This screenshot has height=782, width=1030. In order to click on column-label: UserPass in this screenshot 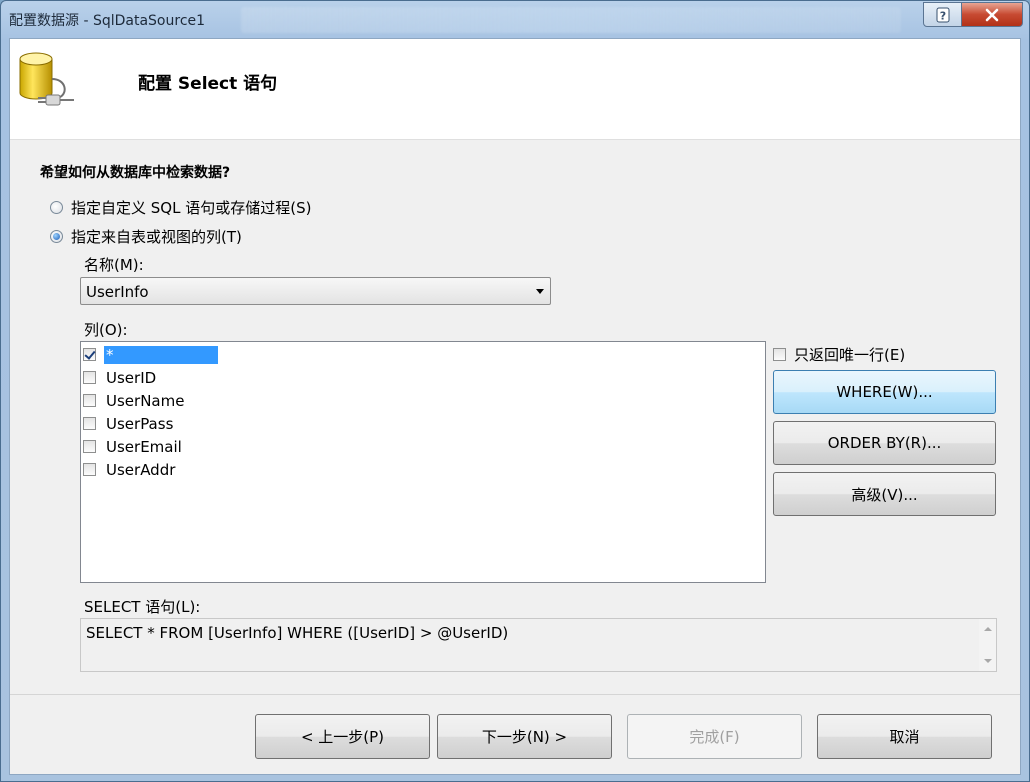, I will do `click(140, 423)`.